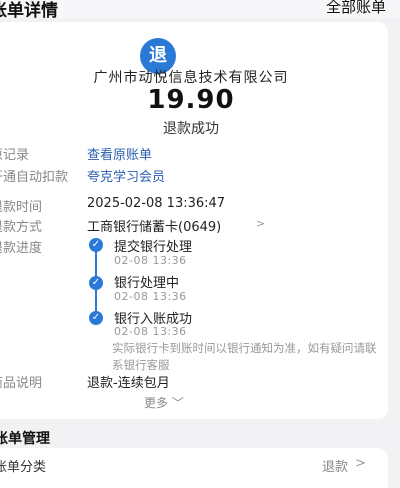  I want to click on refund-status: 退款成功, so click(191, 129).